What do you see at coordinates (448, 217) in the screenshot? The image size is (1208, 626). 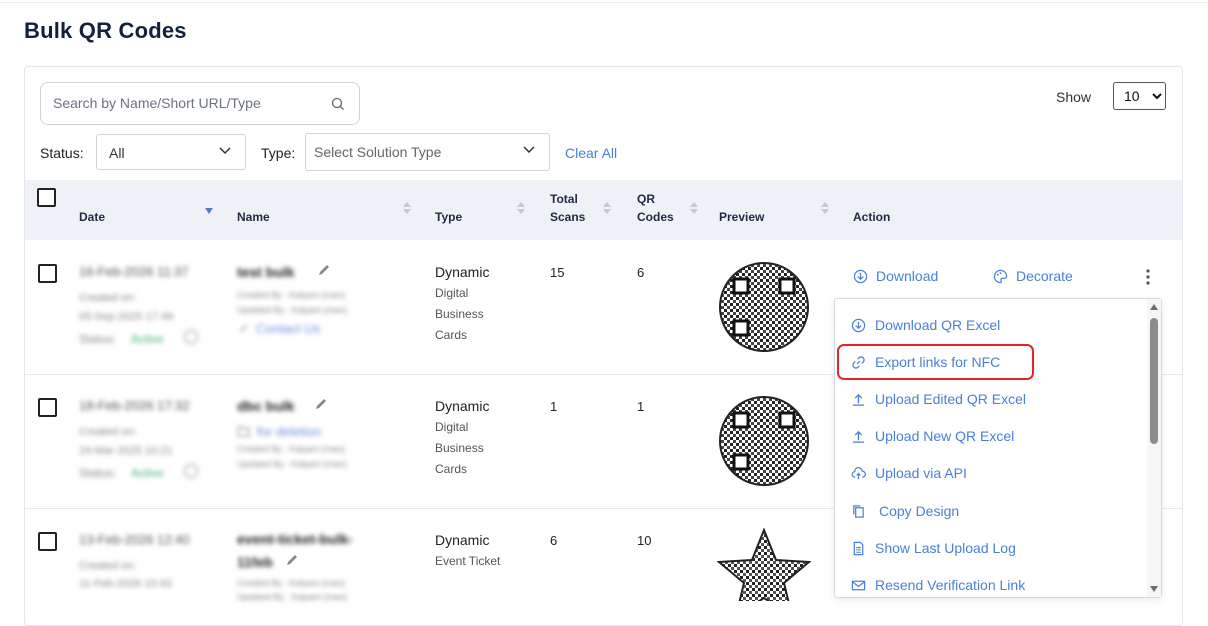 I see `column-header-type: Type` at bounding box center [448, 217].